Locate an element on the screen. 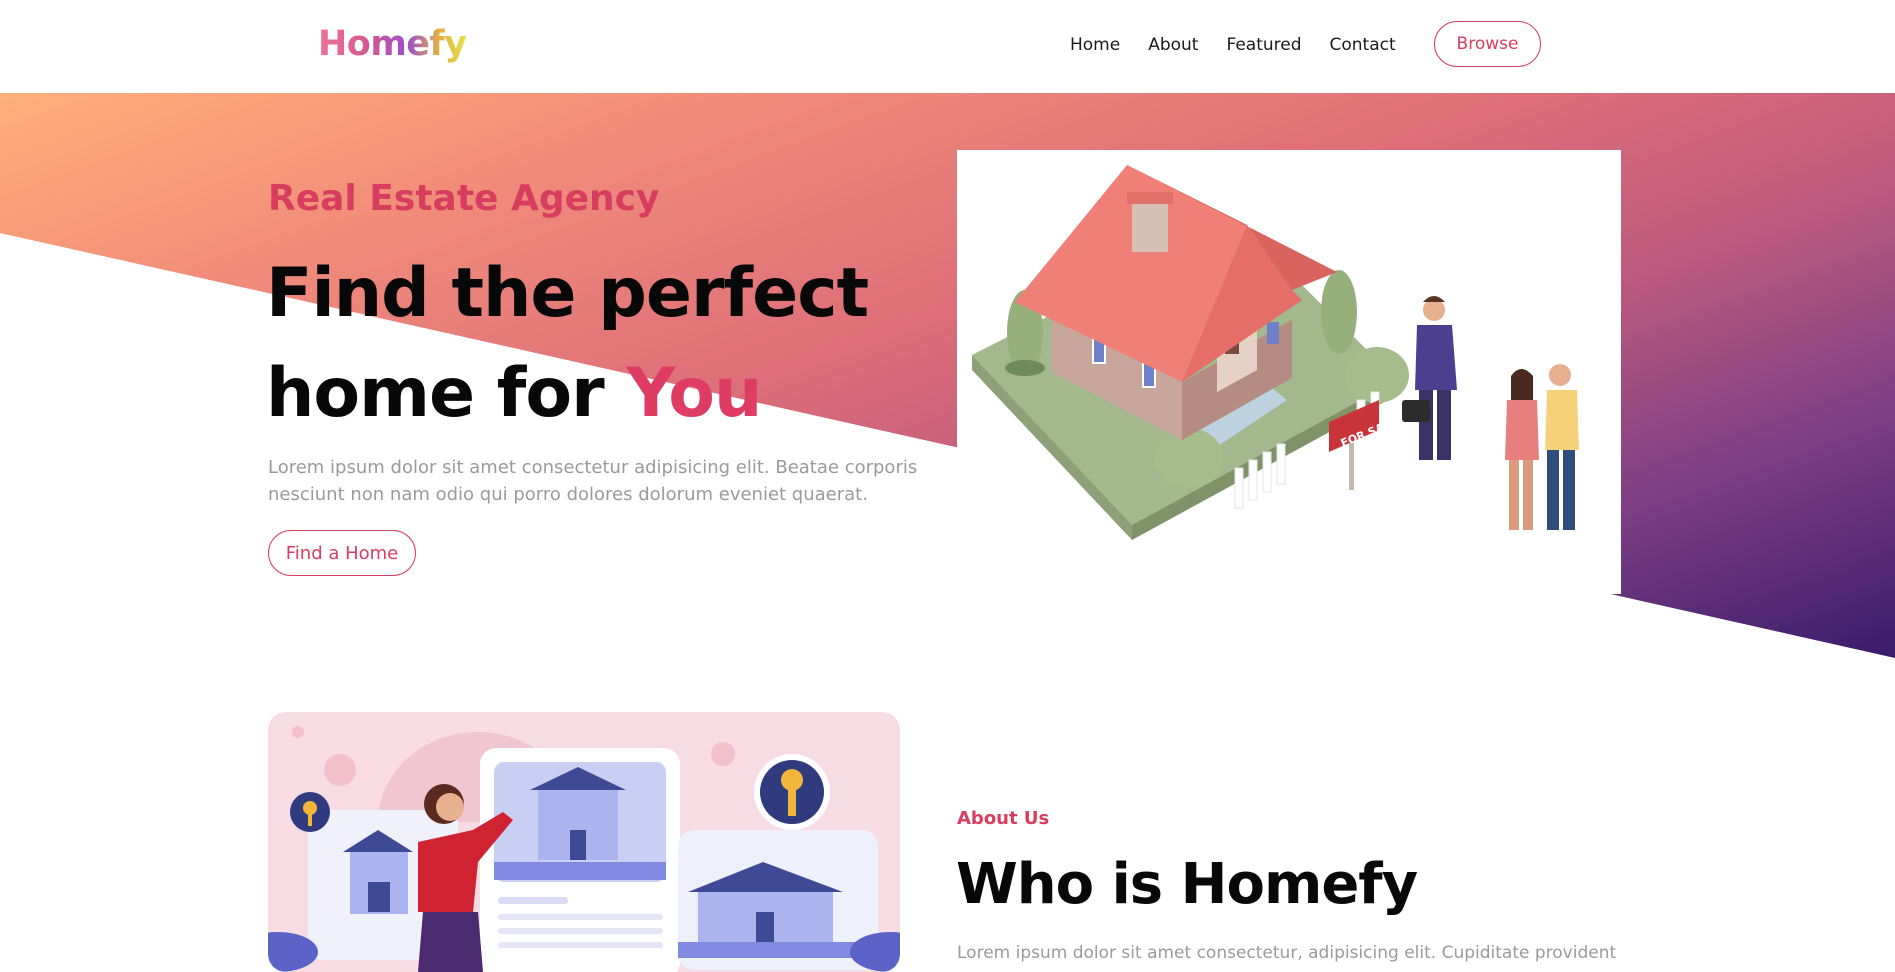  about-title: Who is Homefy is located at coordinates (1187, 884).